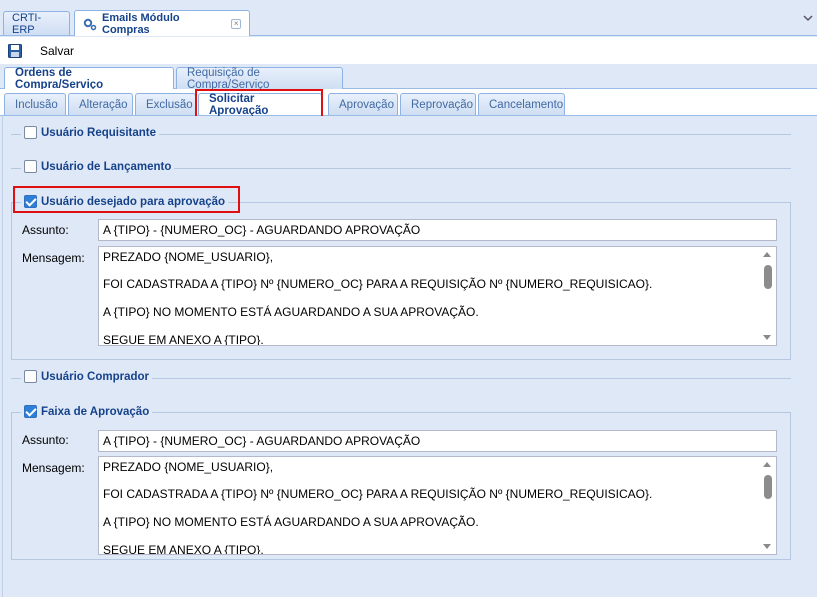  I want to click on fieldset-label: Usuário desejado para aprovação, so click(133, 201).